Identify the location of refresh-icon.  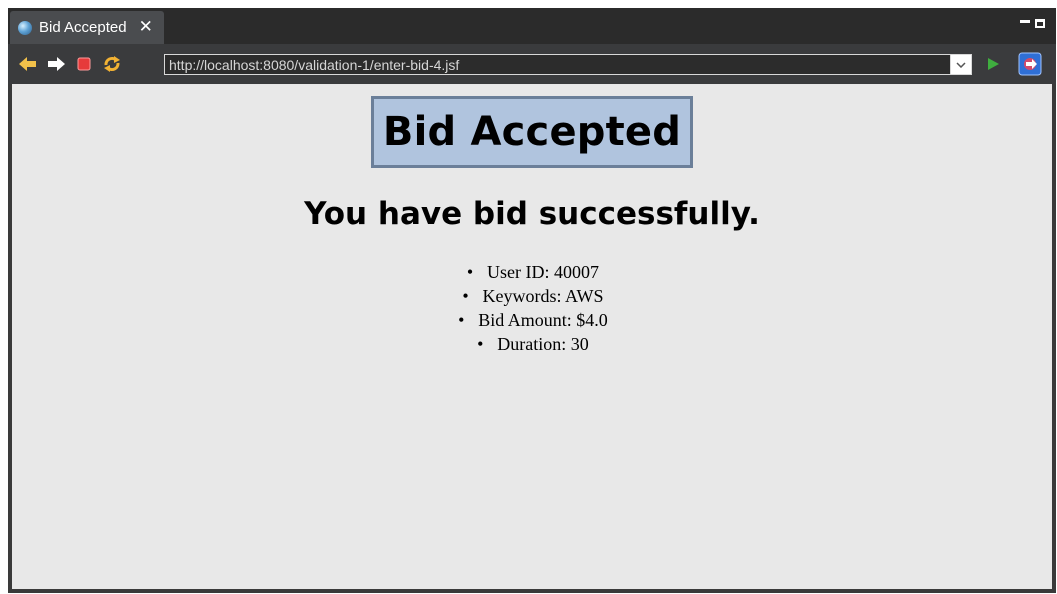
(112, 64).